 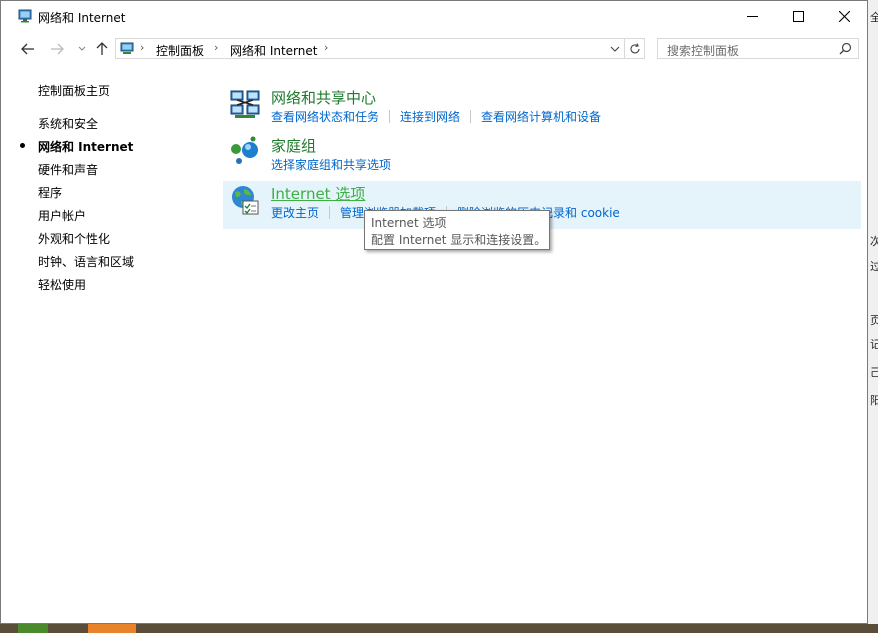 I want to click on arrow-left-icon, so click(x=27, y=49).